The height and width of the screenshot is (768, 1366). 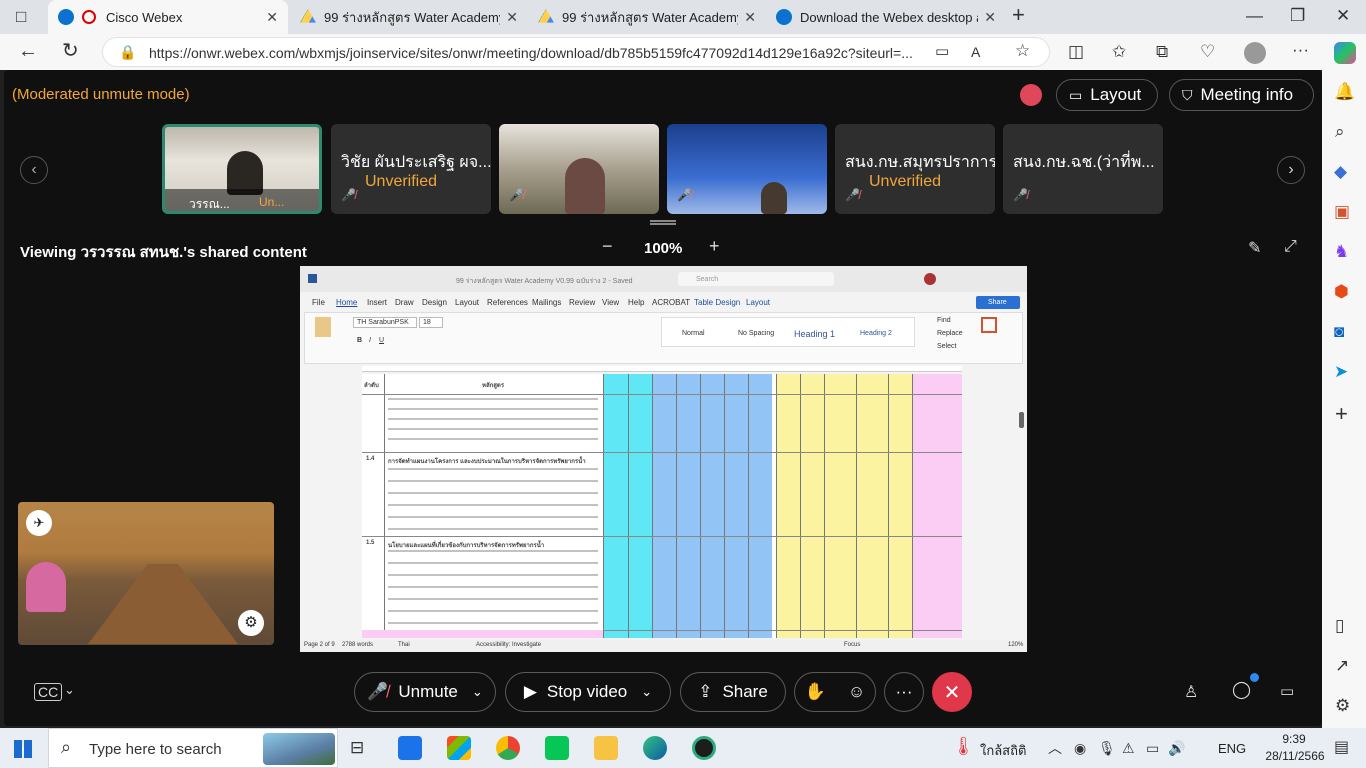 What do you see at coordinates (1232, 748) in the screenshot?
I see `language-indicator: ENG` at bounding box center [1232, 748].